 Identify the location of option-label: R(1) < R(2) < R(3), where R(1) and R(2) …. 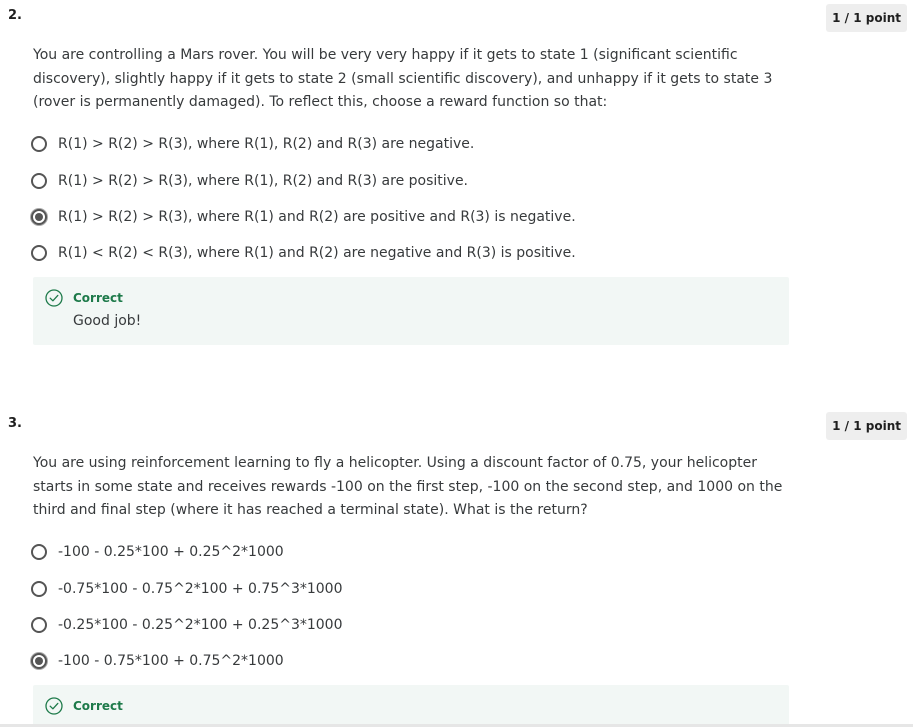
(317, 253).